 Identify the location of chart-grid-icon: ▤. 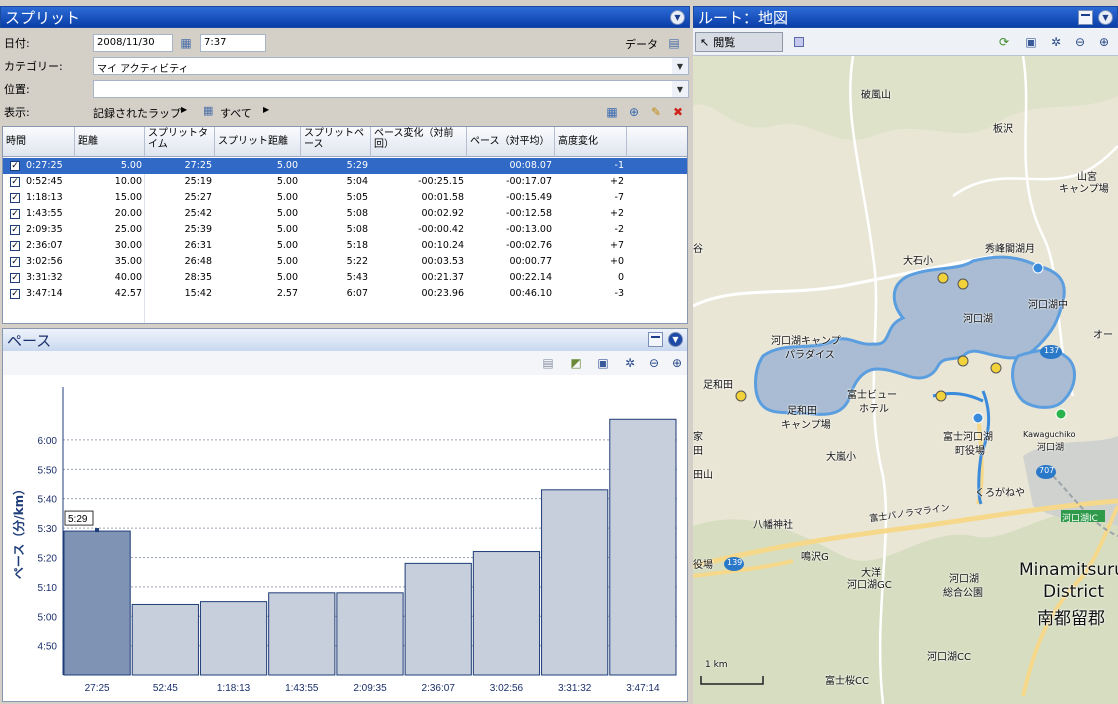
(548, 363).